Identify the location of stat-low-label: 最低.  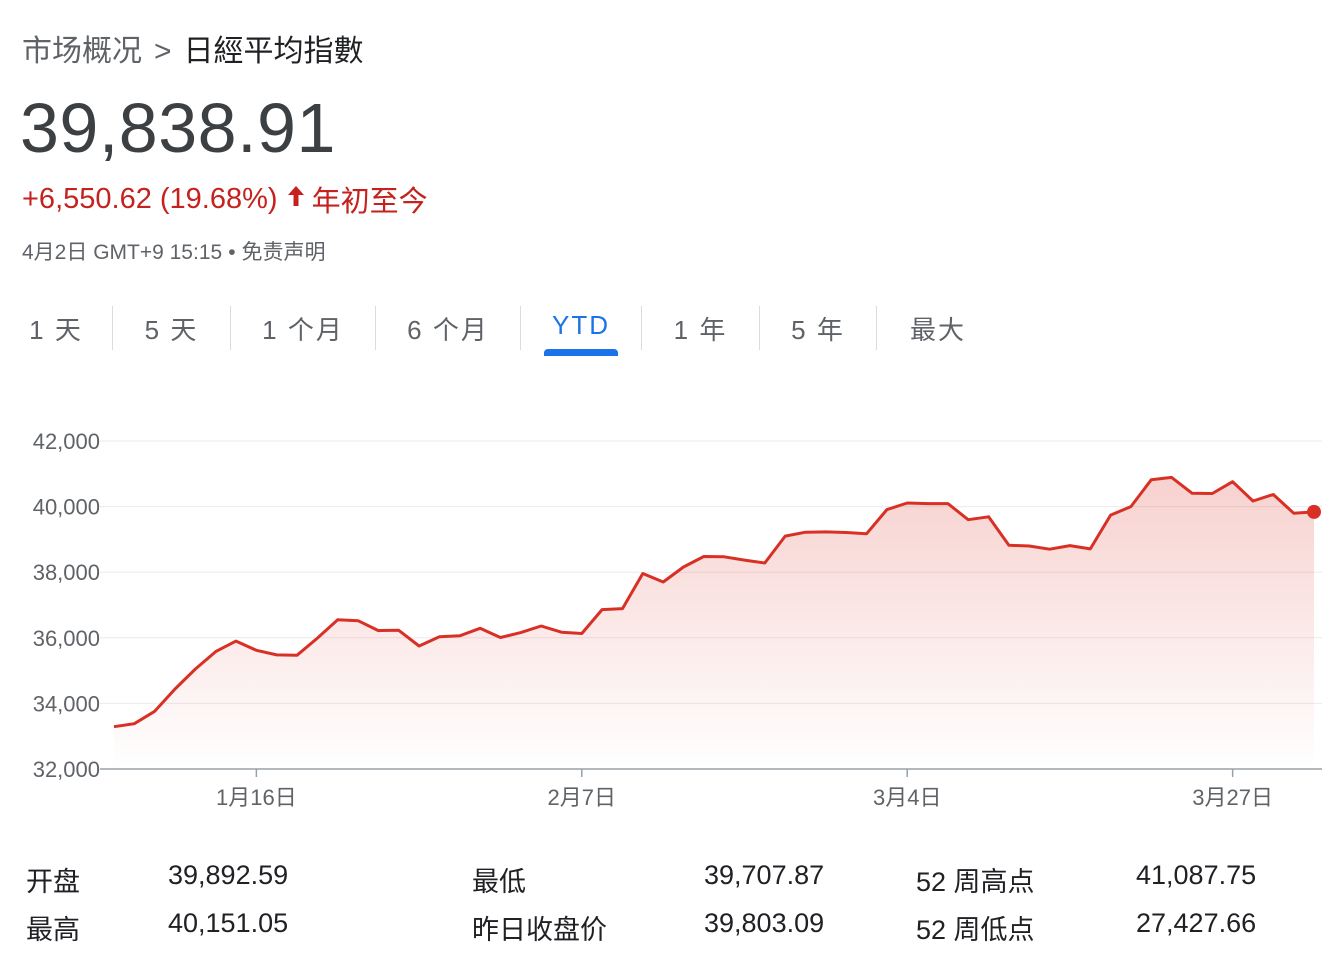
(499, 882).